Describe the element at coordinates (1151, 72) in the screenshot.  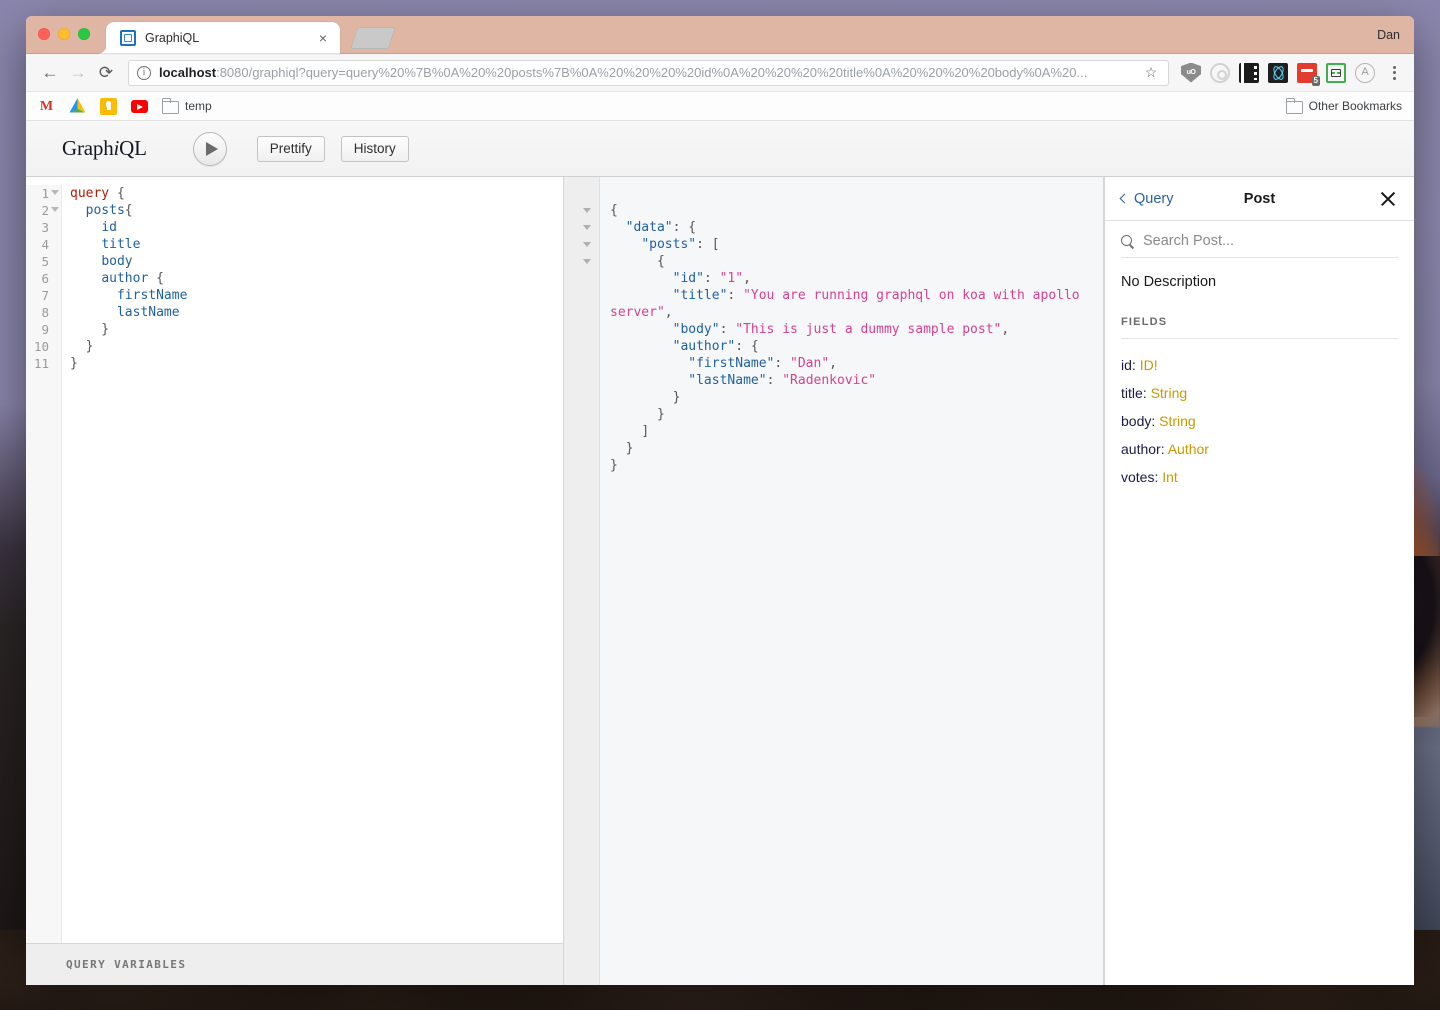
I see `bookmark-star-icon: ☆` at that location.